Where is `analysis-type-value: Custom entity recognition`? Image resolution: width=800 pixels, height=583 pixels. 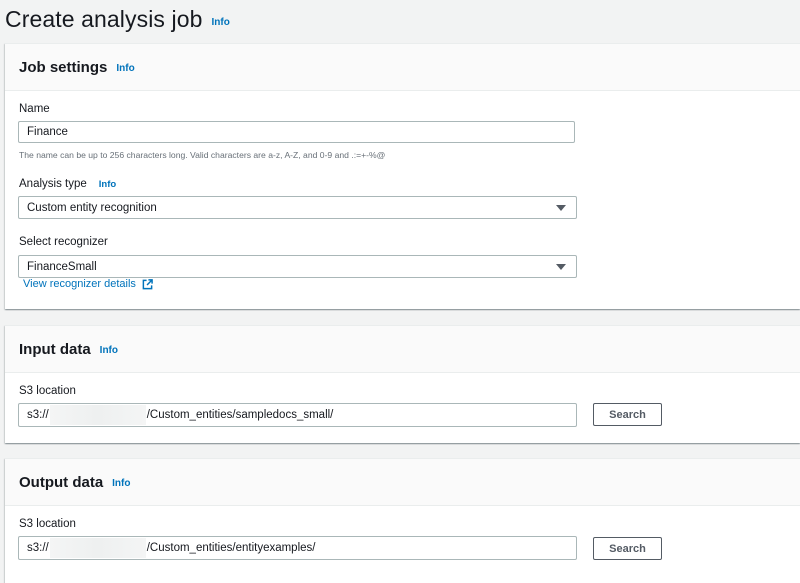 analysis-type-value: Custom entity recognition is located at coordinates (92, 207).